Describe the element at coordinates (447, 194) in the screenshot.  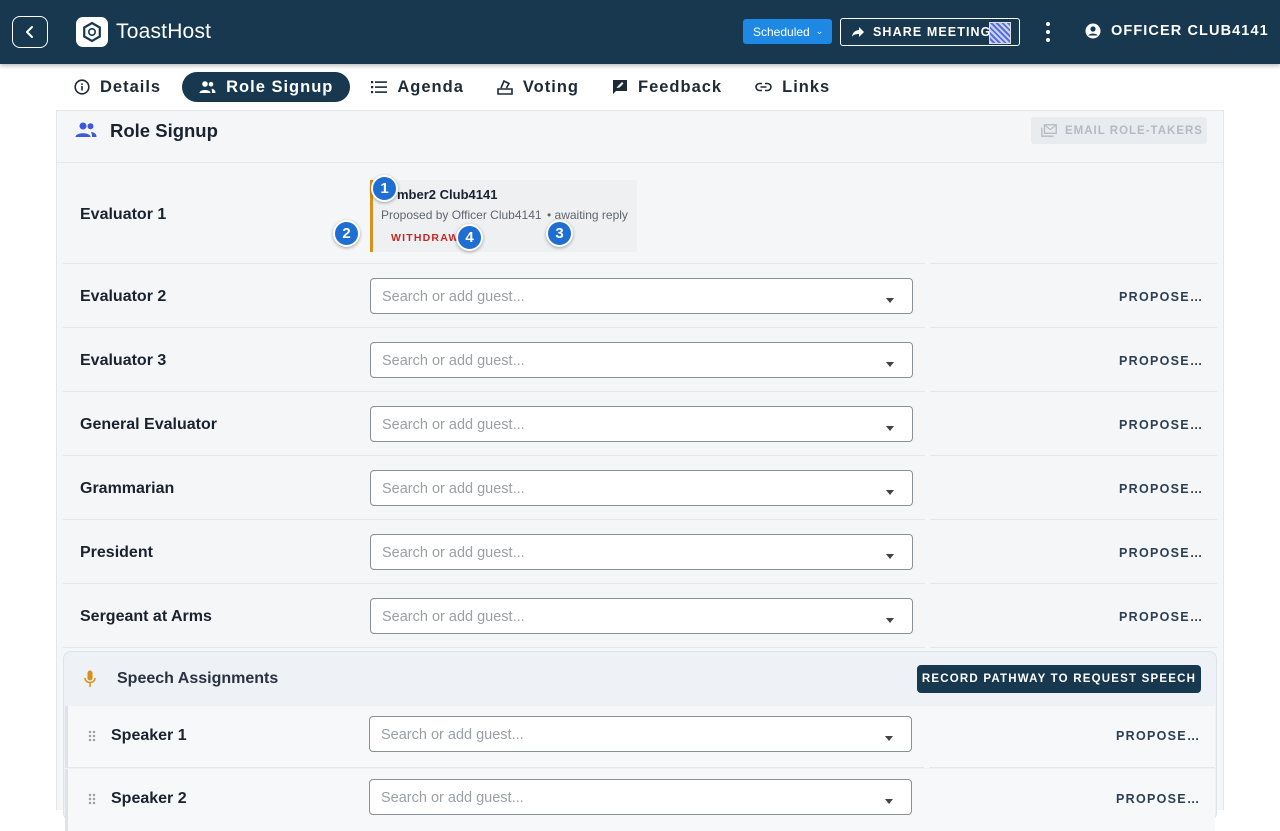
I see `member-name: mber2 Club4141` at that location.